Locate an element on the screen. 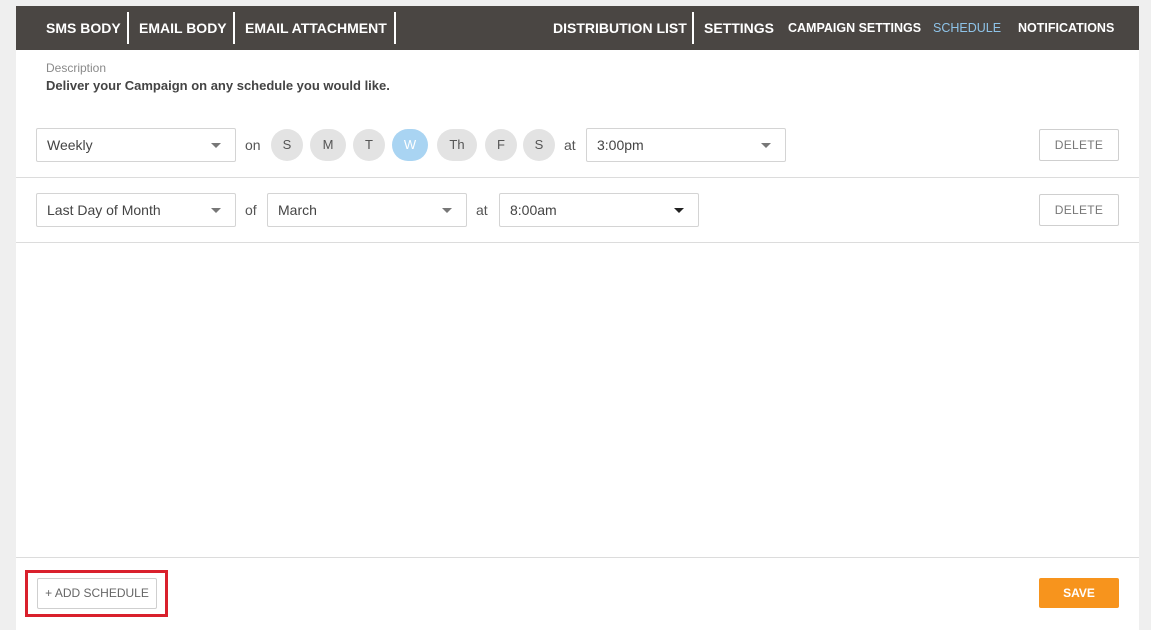 This screenshot has width=1151, height=630. day-saturday: S is located at coordinates (539, 145).